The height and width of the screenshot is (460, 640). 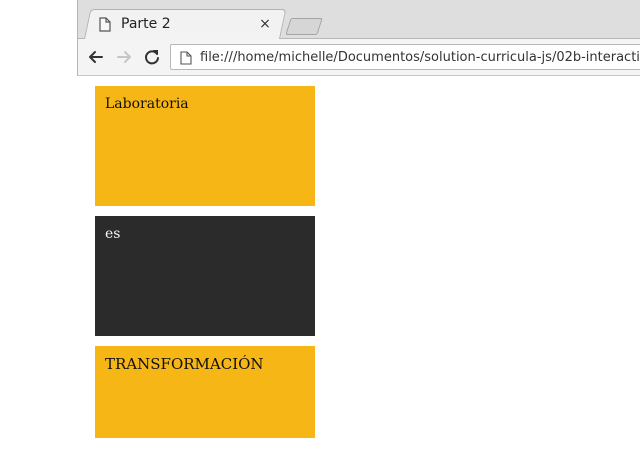 What do you see at coordinates (187, 24) in the screenshot?
I see `active-tab: Parte 2 ×` at bounding box center [187, 24].